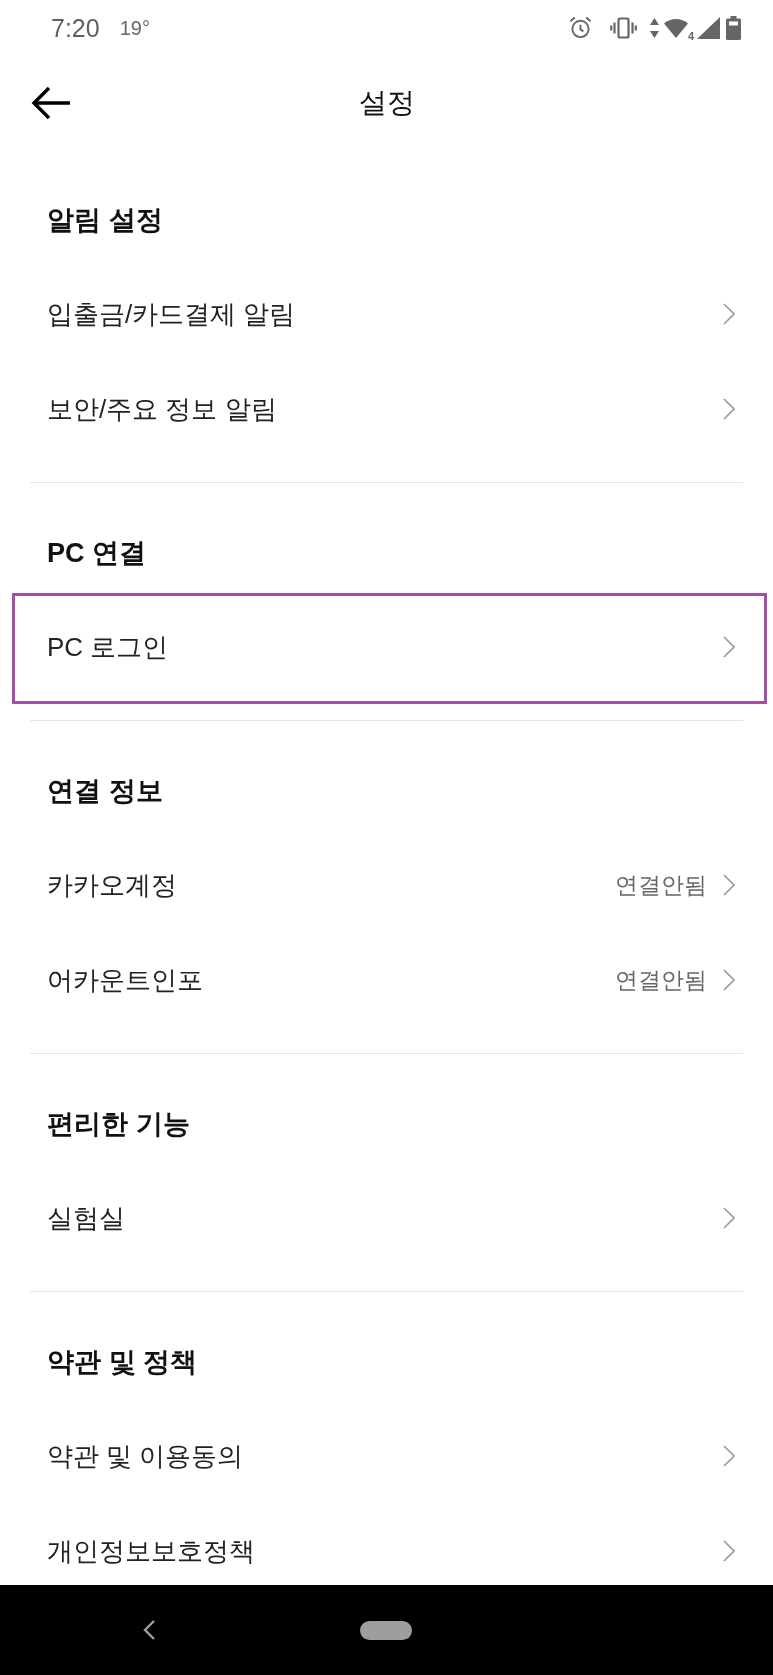  Describe the element at coordinates (125, 979) in the screenshot. I see `menu-item: 어카운트인포` at that location.